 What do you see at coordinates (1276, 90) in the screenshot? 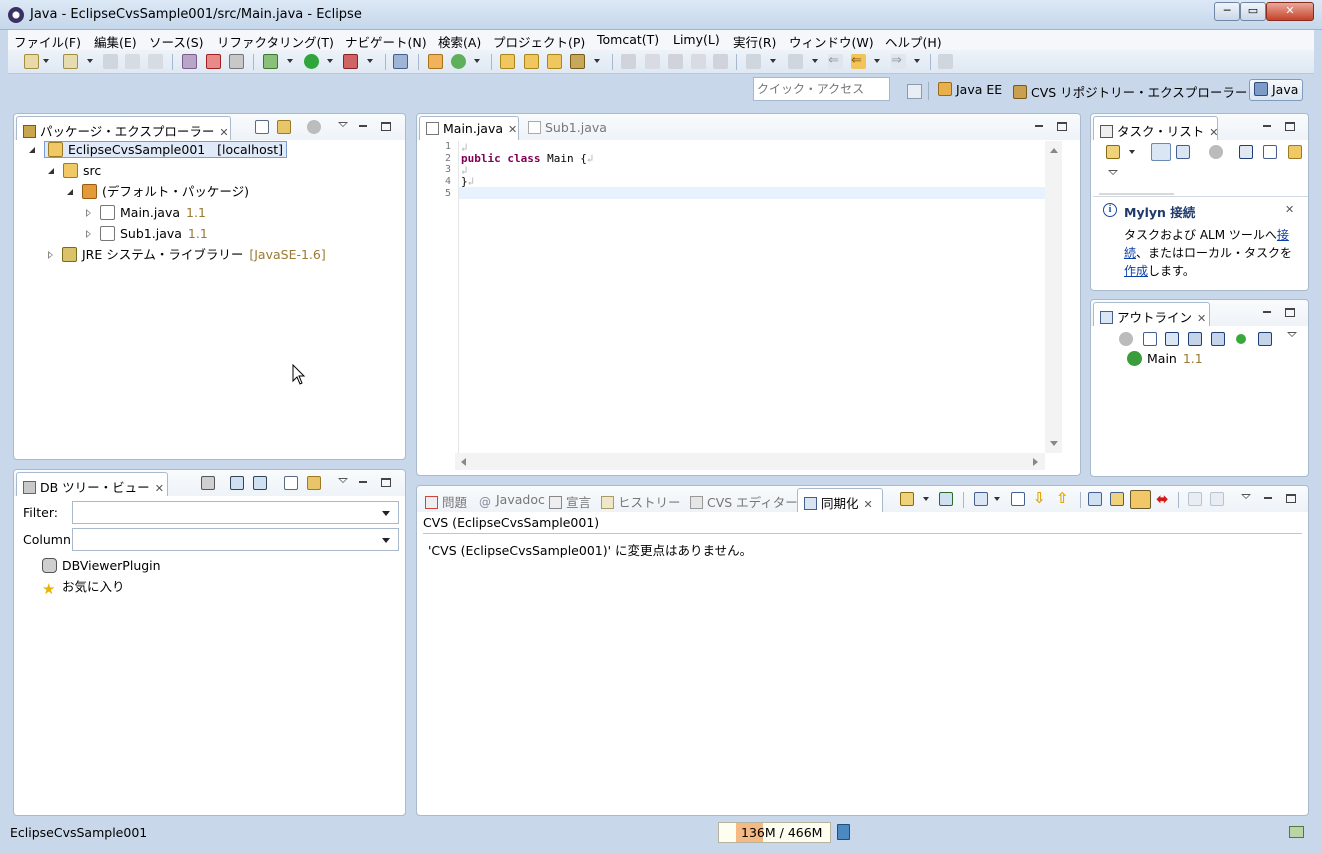
I see `perspective-java: Java` at bounding box center [1276, 90].